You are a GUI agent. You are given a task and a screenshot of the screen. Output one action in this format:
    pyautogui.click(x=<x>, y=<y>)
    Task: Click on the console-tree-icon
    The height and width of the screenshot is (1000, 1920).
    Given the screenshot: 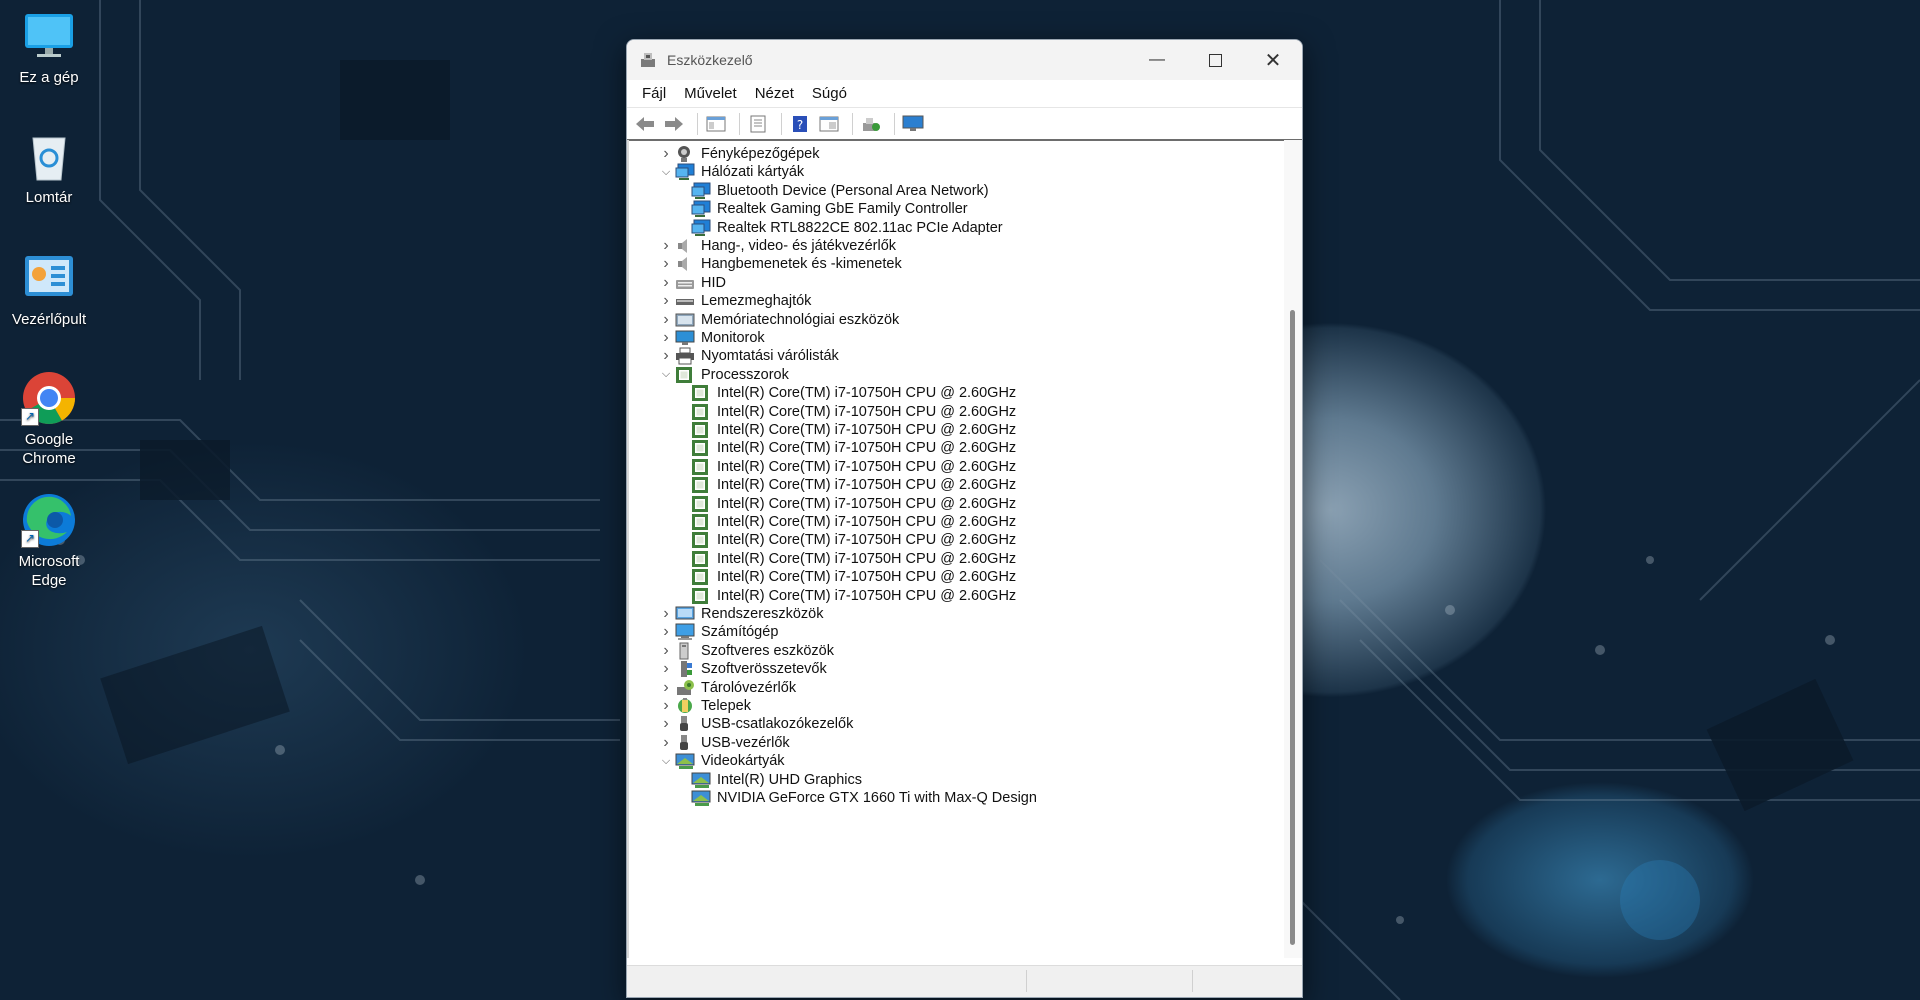 What is the action you would take?
    pyautogui.click(x=716, y=123)
    